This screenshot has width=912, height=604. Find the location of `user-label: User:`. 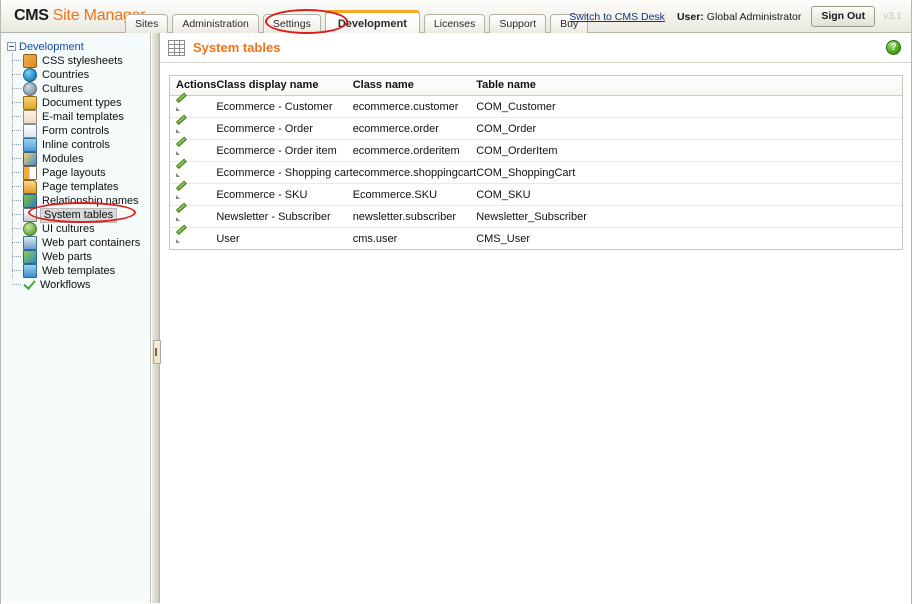

user-label: User: is located at coordinates (690, 16).